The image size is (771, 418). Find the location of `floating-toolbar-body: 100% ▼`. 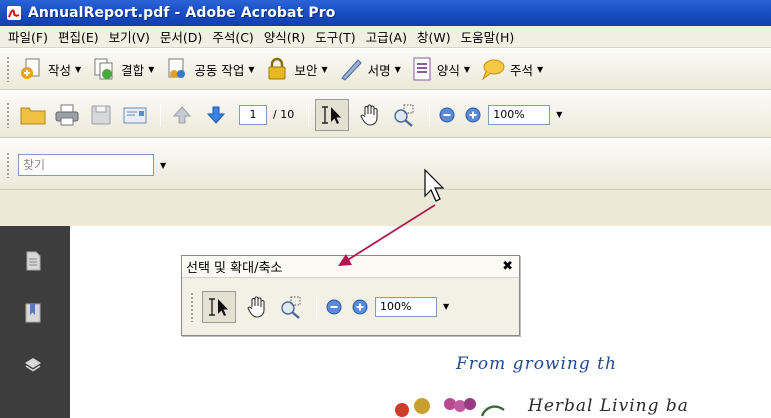

floating-toolbar-body: 100% ▼ is located at coordinates (350, 306).